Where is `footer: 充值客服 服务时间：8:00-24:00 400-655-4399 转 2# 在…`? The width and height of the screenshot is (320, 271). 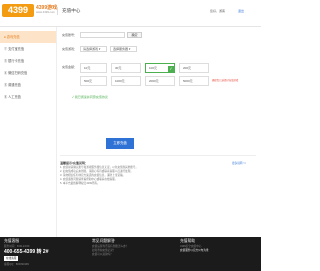 footer: 充值客服 服务时间：8:00-24:00 400-655-4399 转 2# 在… is located at coordinates (130, 254).